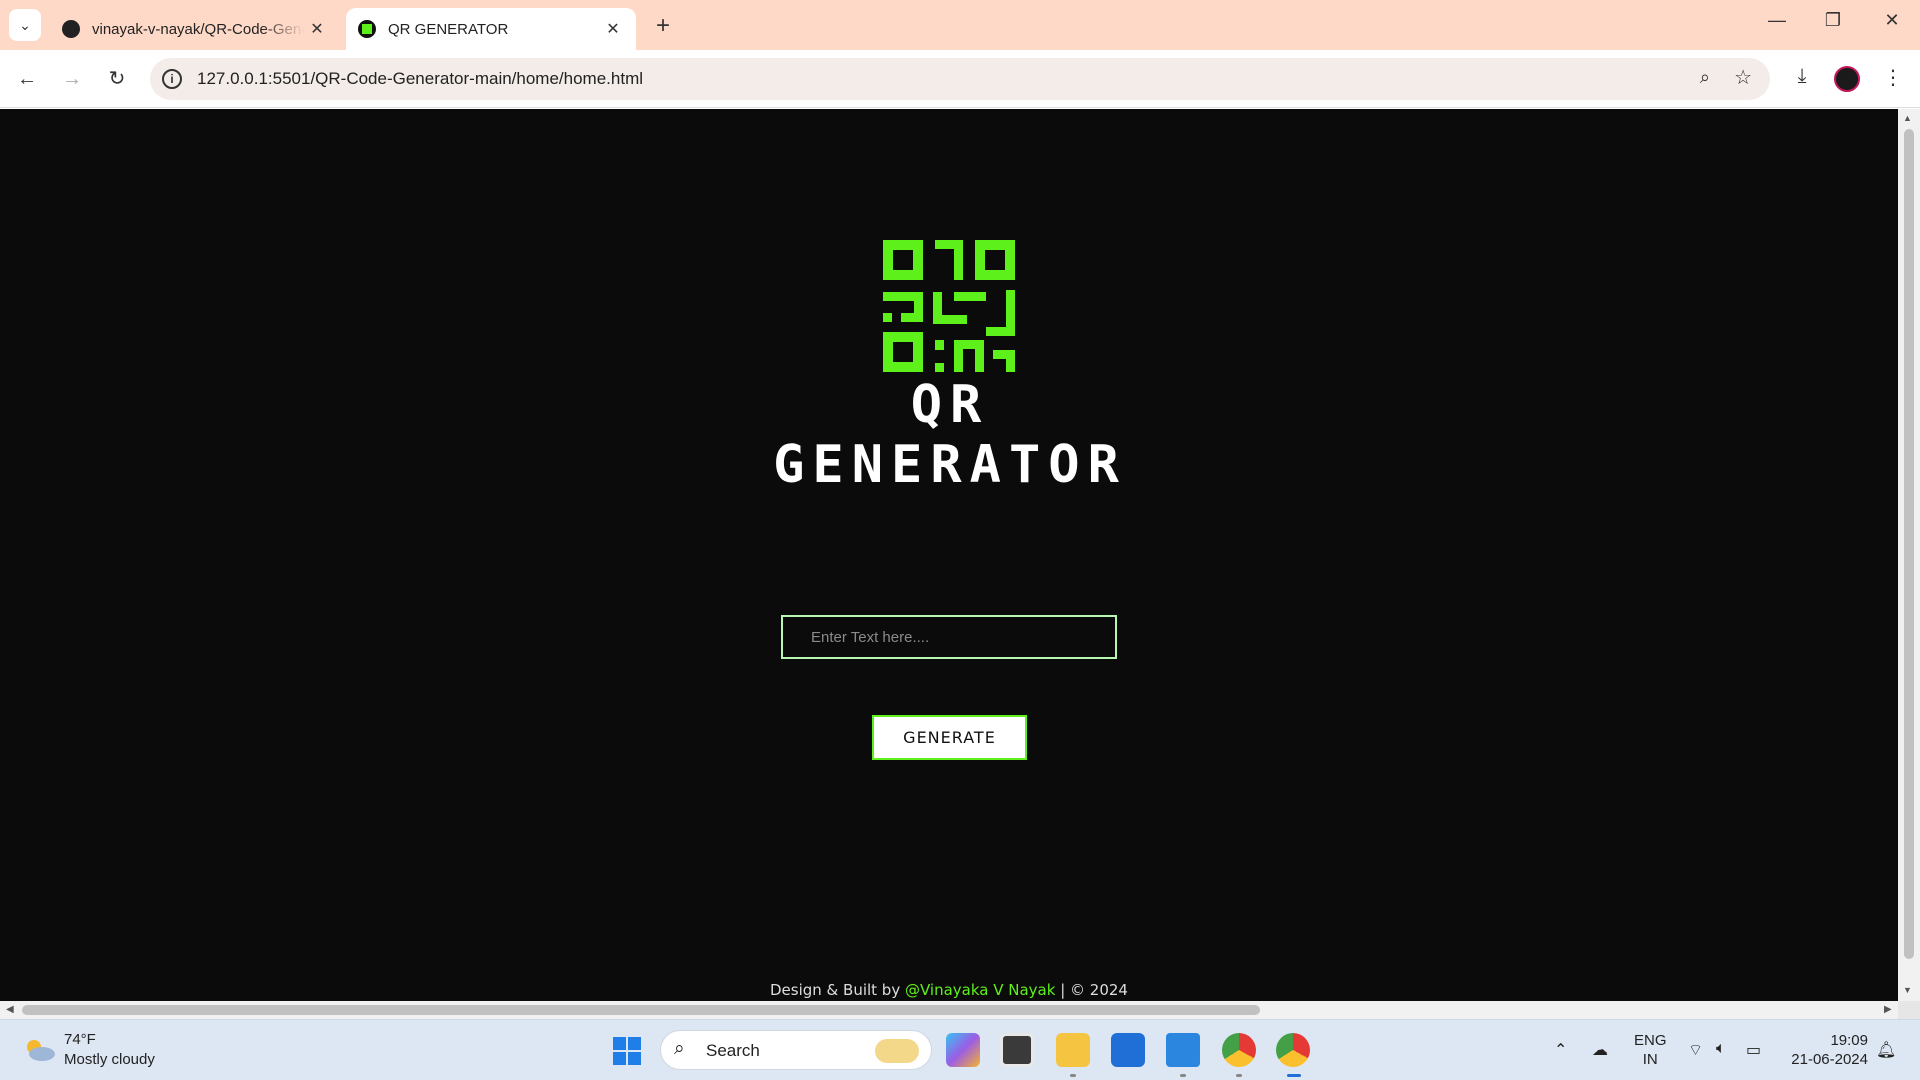 This screenshot has height=1080, width=1920. Describe the element at coordinates (1888, 1009) in the screenshot. I see `scroll-right-icon: ▶` at that location.